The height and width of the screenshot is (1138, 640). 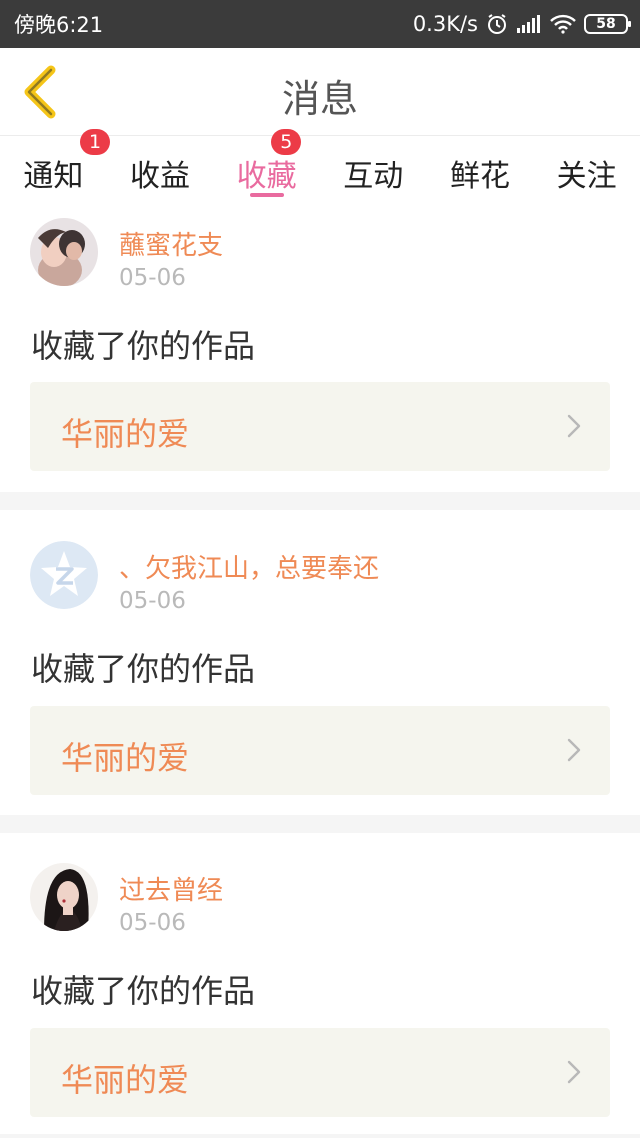 What do you see at coordinates (319, 99) in the screenshot?
I see `page-title: 消息` at bounding box center [319, 99].